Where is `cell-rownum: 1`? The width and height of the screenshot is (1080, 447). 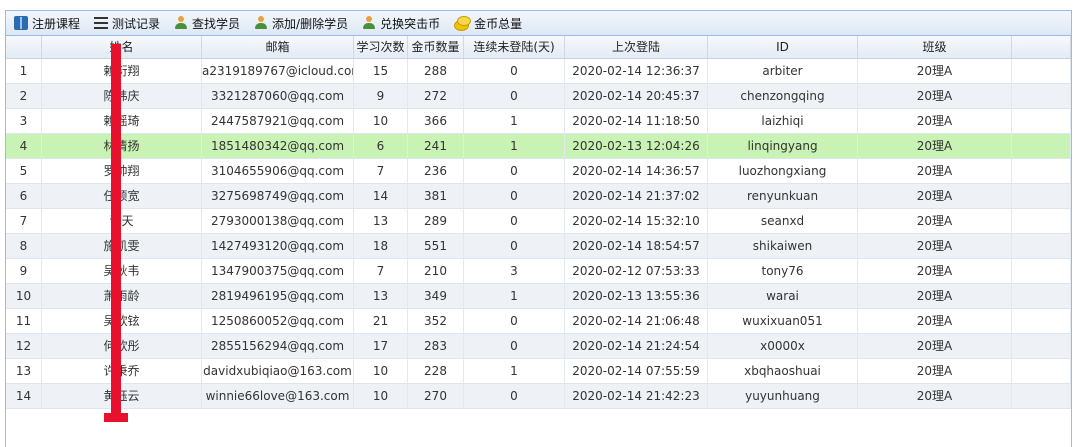 cell-rownum: 1 is located at coordinates (24, 71).